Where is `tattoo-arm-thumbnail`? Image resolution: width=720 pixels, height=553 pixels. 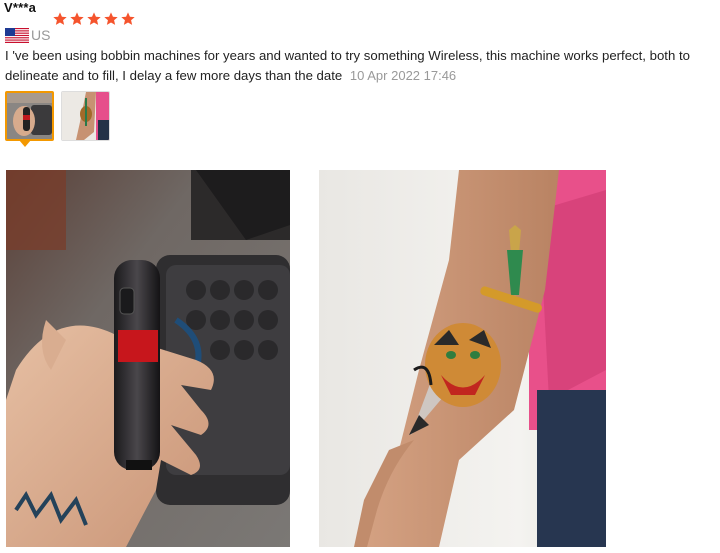 tattoo-arm-thumbnail is located at coordinates (85, 116).